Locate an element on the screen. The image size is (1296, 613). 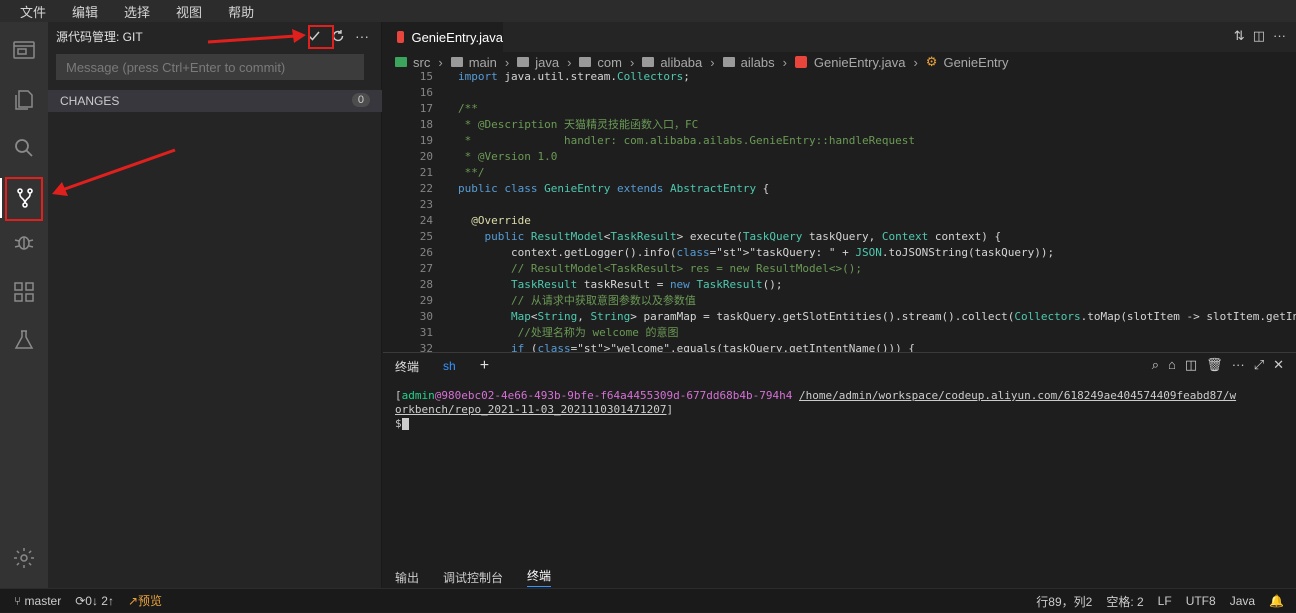
cursor-position: 行89，列2 is located at coordinates (1064, 601).